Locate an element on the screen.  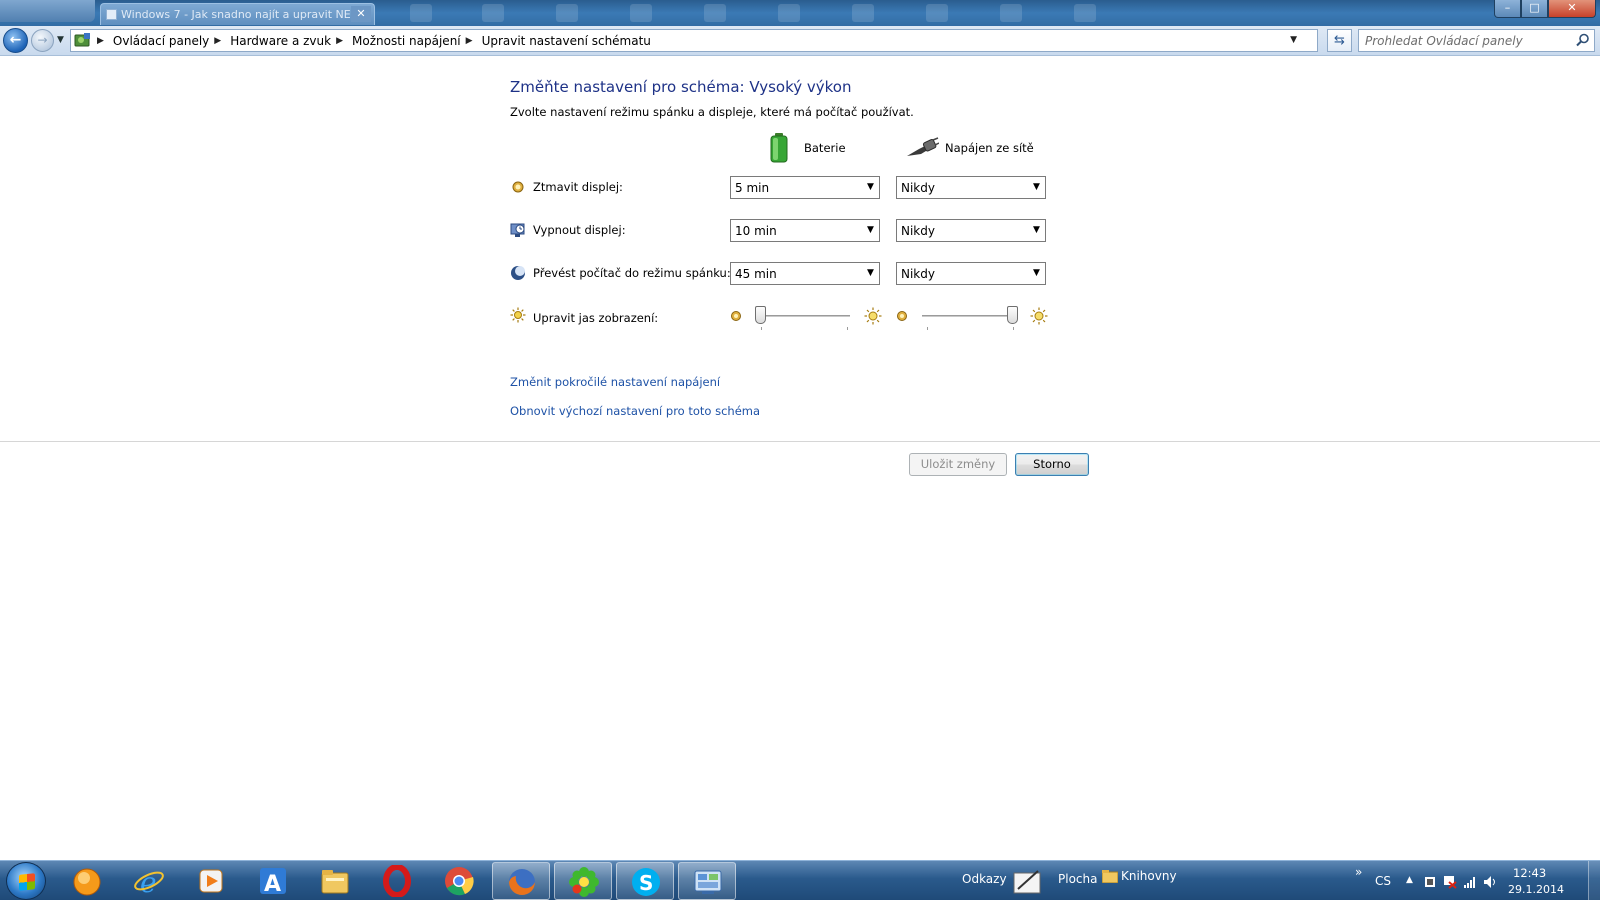
control-panel-icon is located at coordinates (708, 882).